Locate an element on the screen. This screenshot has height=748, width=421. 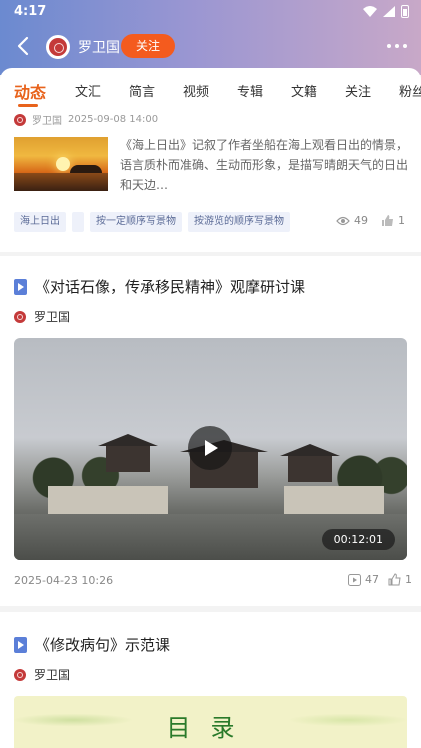
tab-jianyan: 简言 is located at coordinates (142, 90).